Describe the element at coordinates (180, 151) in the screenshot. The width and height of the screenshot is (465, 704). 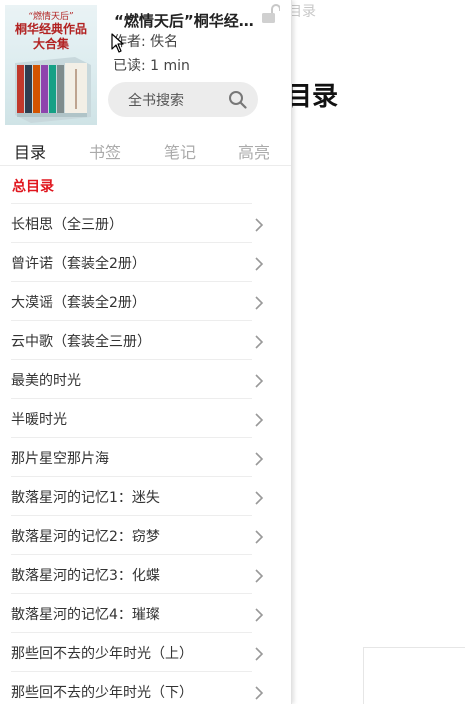
I see `tab-notes: 笔记` at that location.